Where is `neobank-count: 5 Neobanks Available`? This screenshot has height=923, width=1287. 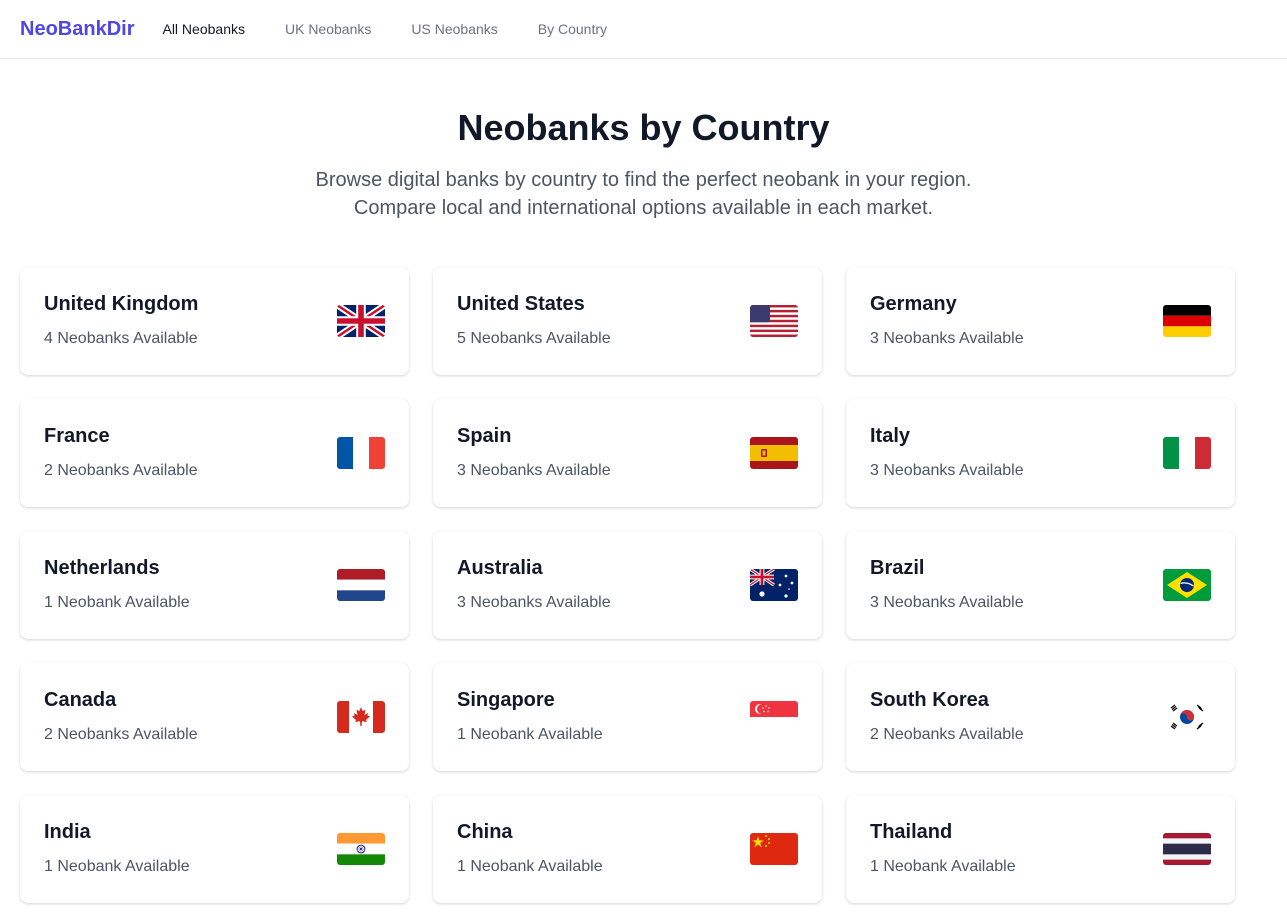 neobank-count: 5 Neobanks Available is located at coordinates (534, 338).